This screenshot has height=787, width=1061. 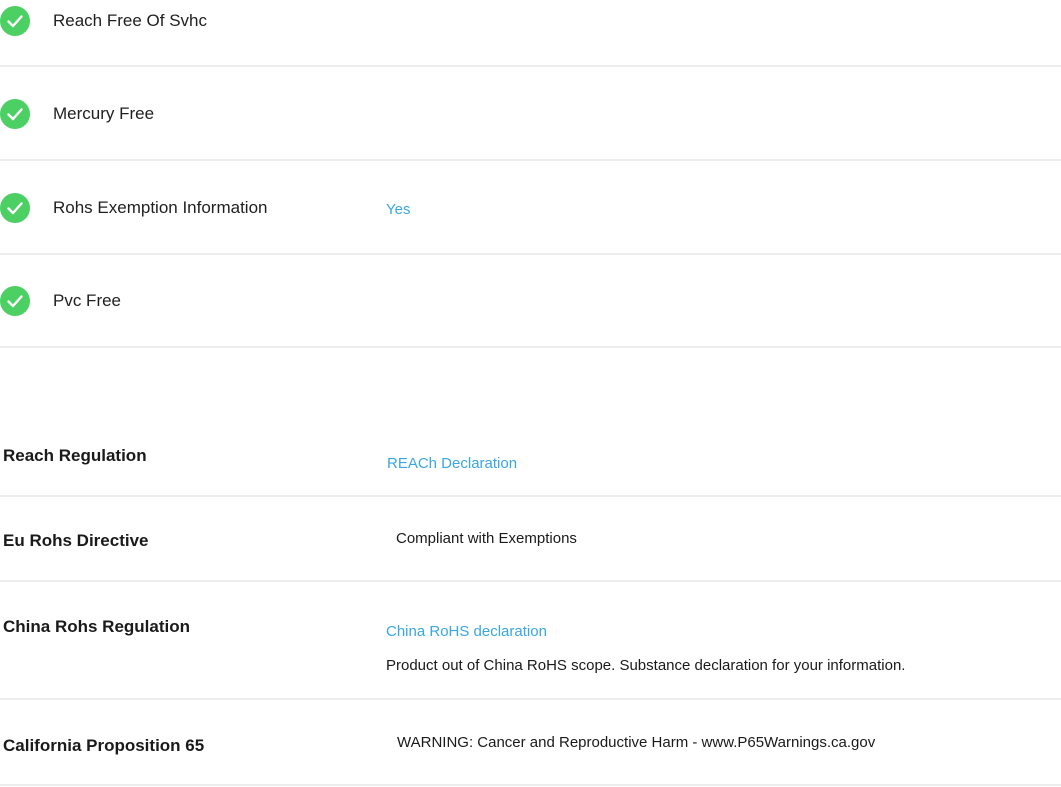 What do you see at coordinates (530, 208) in the screenshot?
I see `feature-item-rohs-exemption-information: Rohs Exemption Information Yes` at bounding box center [530, 208].